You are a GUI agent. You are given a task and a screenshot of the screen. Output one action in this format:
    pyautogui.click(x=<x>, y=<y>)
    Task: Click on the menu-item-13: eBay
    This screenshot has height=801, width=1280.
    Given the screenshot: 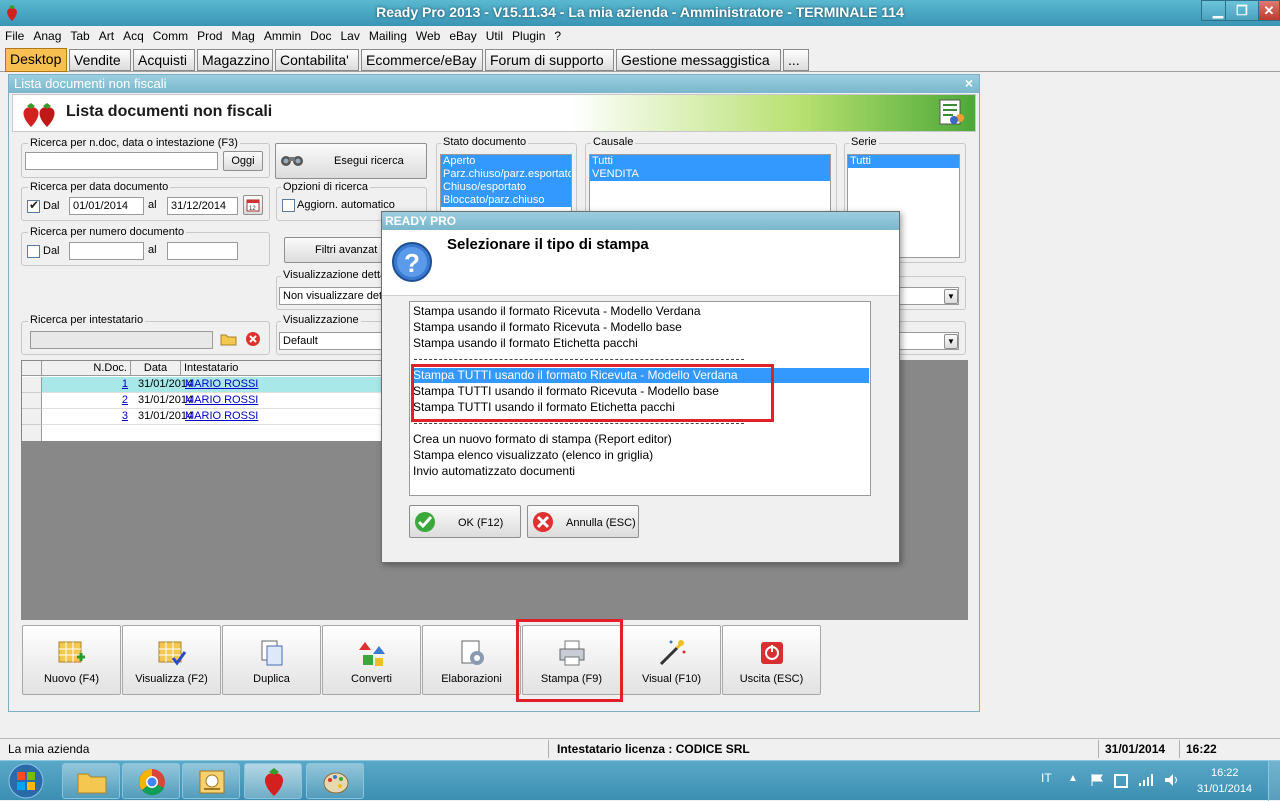 What is the action you would take?
    pyautogui.click(x=462, y=34)
    